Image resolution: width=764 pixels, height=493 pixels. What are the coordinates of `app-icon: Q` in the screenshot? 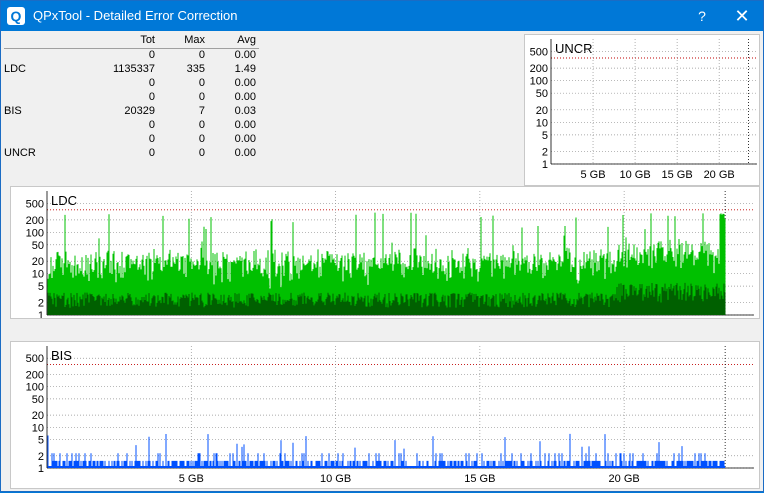 It's located at (16, 16).